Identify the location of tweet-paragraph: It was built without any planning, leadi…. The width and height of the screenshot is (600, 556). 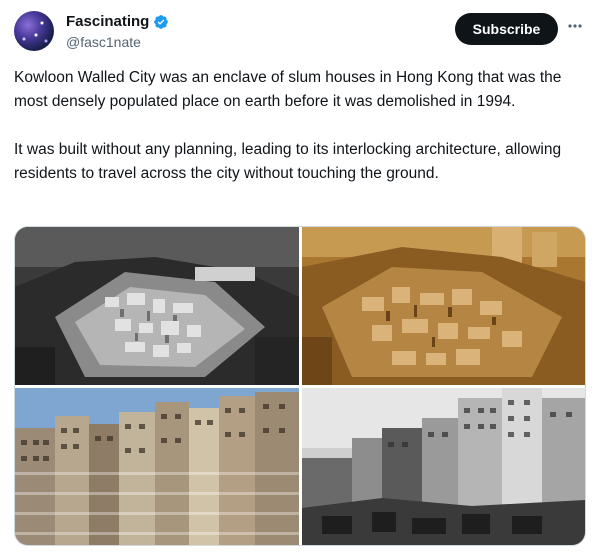
(288, 161).